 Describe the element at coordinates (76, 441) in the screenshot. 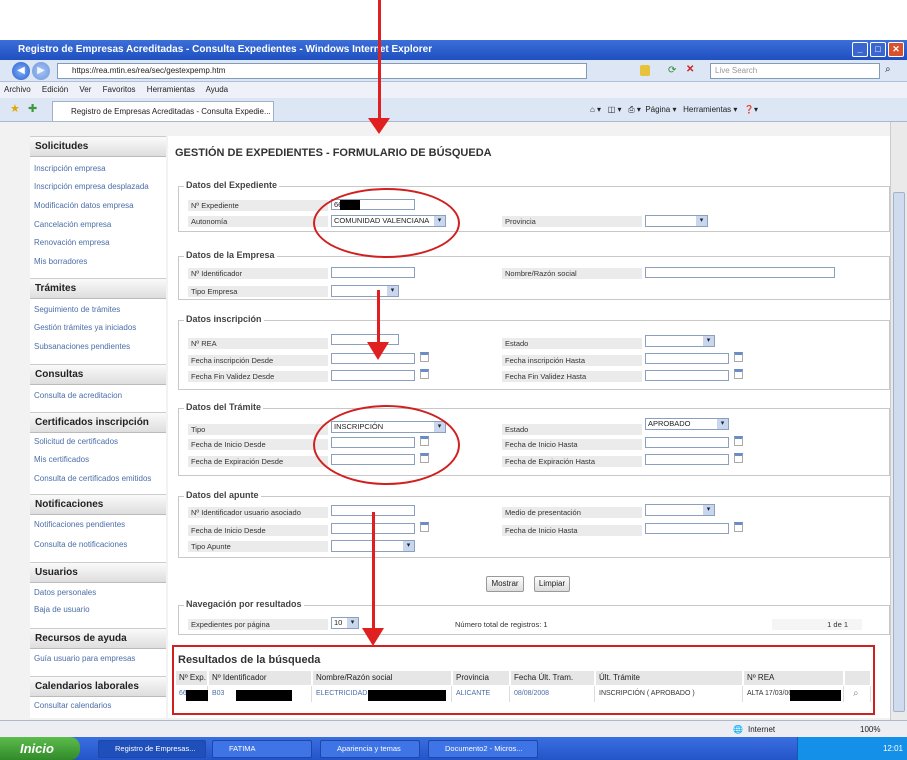

I see `sidebar-item-solicitud-certificados: Solicitud de certificados` at that location.